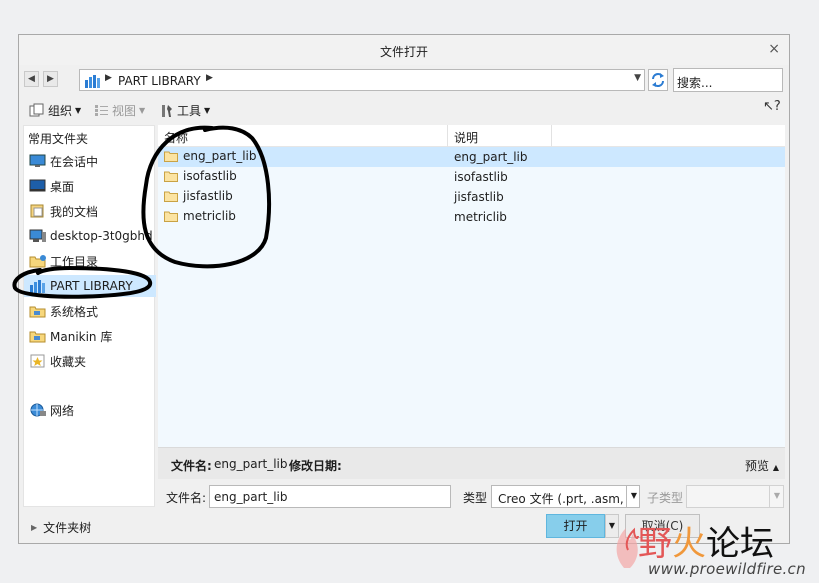  Describe the element at coordinates (74, 211) in the screenshot. I see `sidebar-item-label: 我的文档` at that location.